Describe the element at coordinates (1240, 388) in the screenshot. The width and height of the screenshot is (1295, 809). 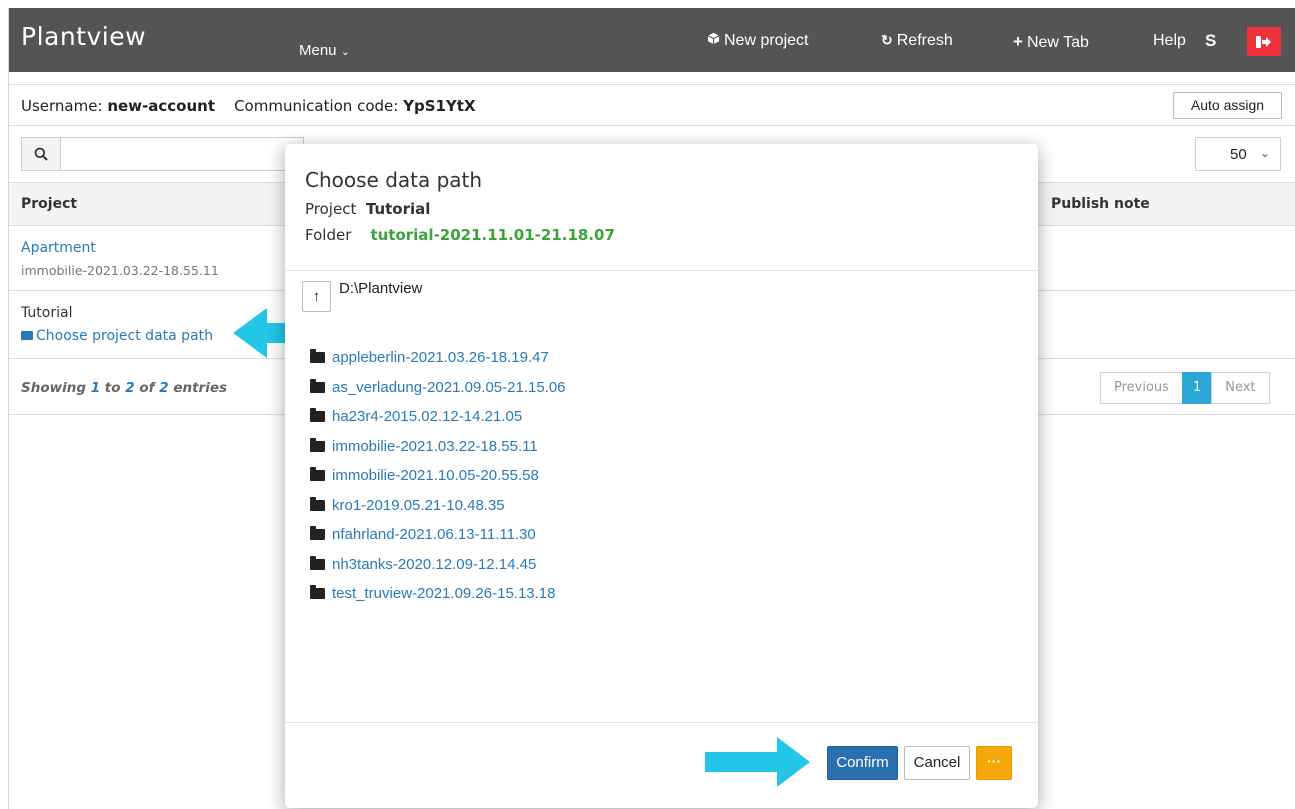
I see `pagination-next: Next` at that location.